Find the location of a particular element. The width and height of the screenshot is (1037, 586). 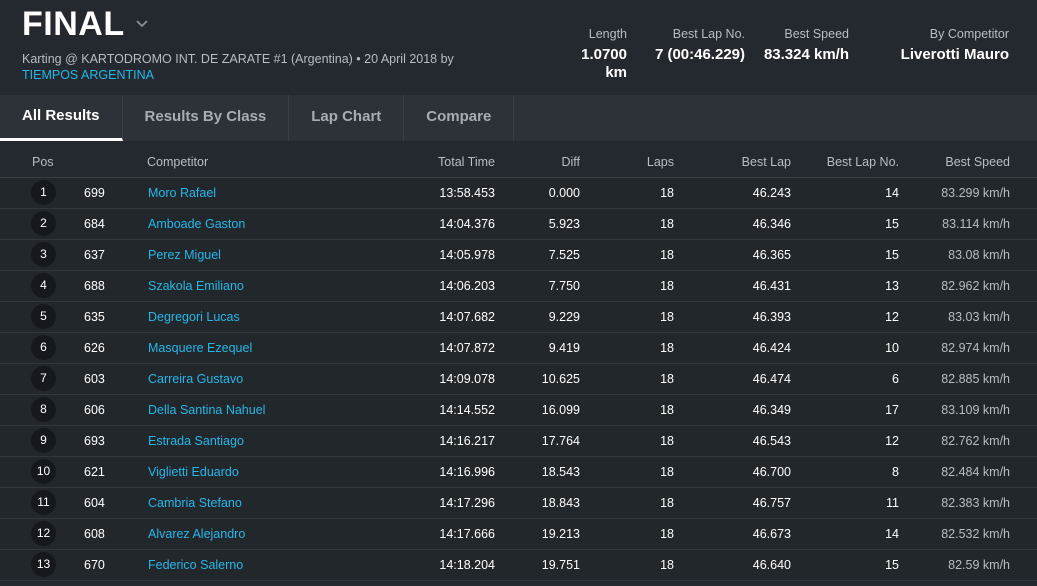

stat-value: Liverotti Mauro is located at coordinates (954, 54).